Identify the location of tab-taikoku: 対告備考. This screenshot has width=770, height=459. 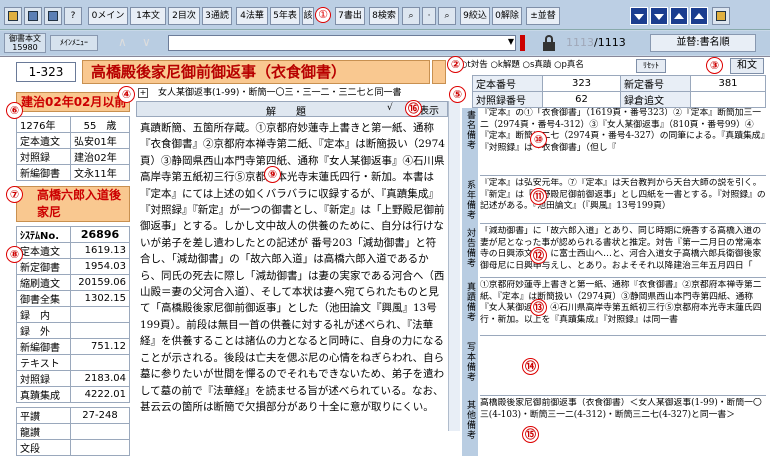
(470, 253).